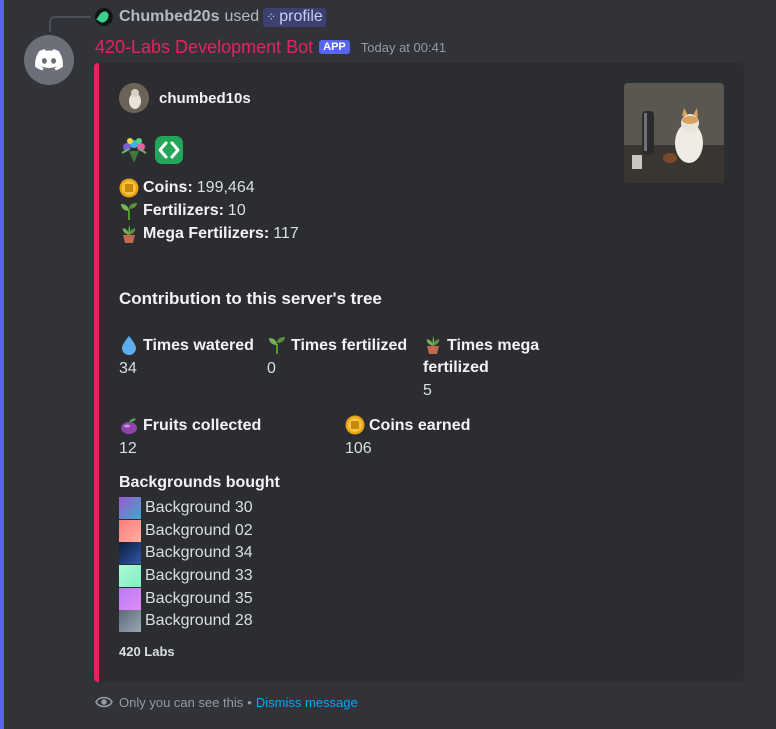  Describe the element at coordinates (134, 98) in the screenshot. I see `author-avatar` at that location.